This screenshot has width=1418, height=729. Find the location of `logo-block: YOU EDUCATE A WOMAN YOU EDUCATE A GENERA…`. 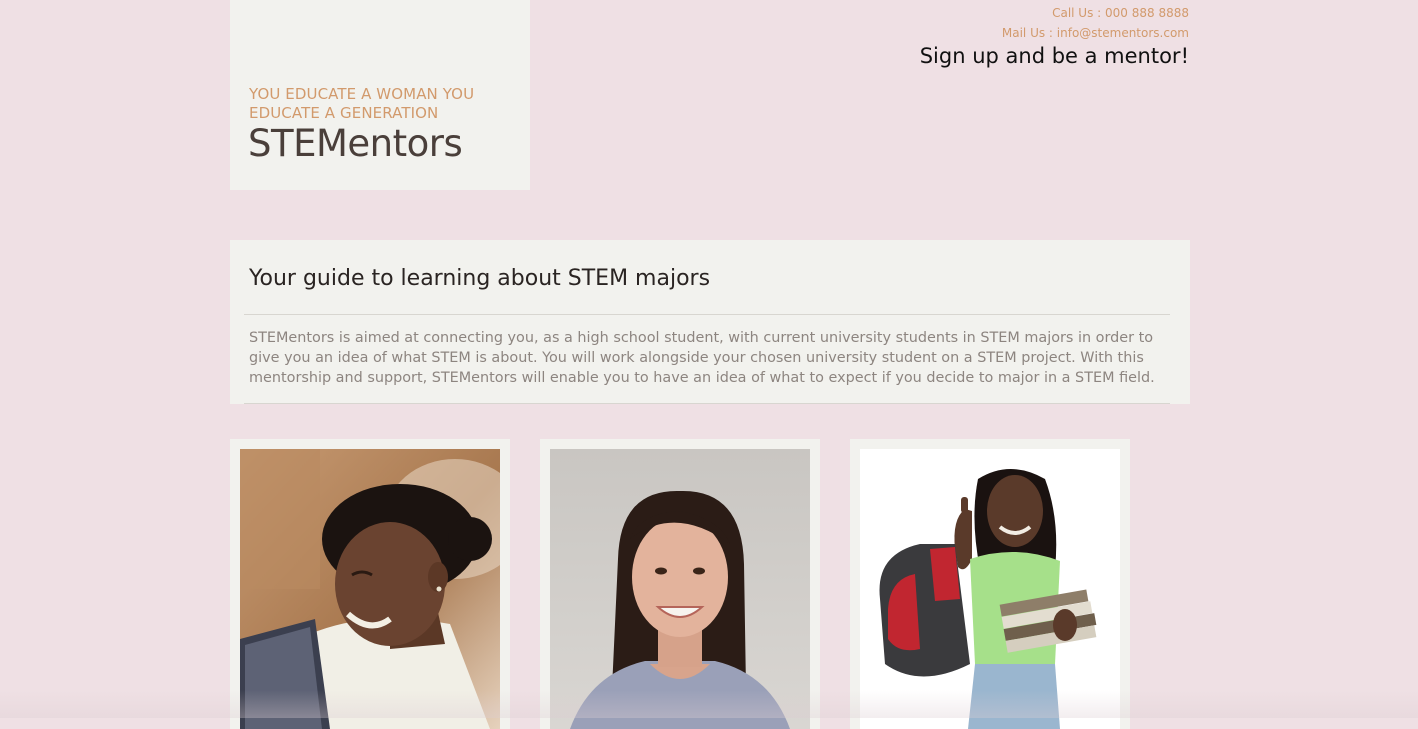

logo-block: YOU EDUCATE A WOMAN YOU EDUCATE A GENERA… is located at coordinates (380, 95).